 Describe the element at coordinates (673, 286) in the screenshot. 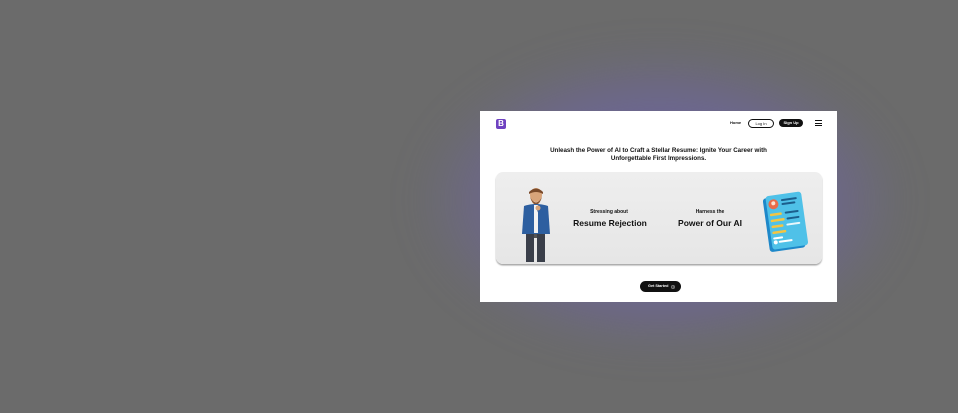

I see `arrow-right-circle-icon` at that location.